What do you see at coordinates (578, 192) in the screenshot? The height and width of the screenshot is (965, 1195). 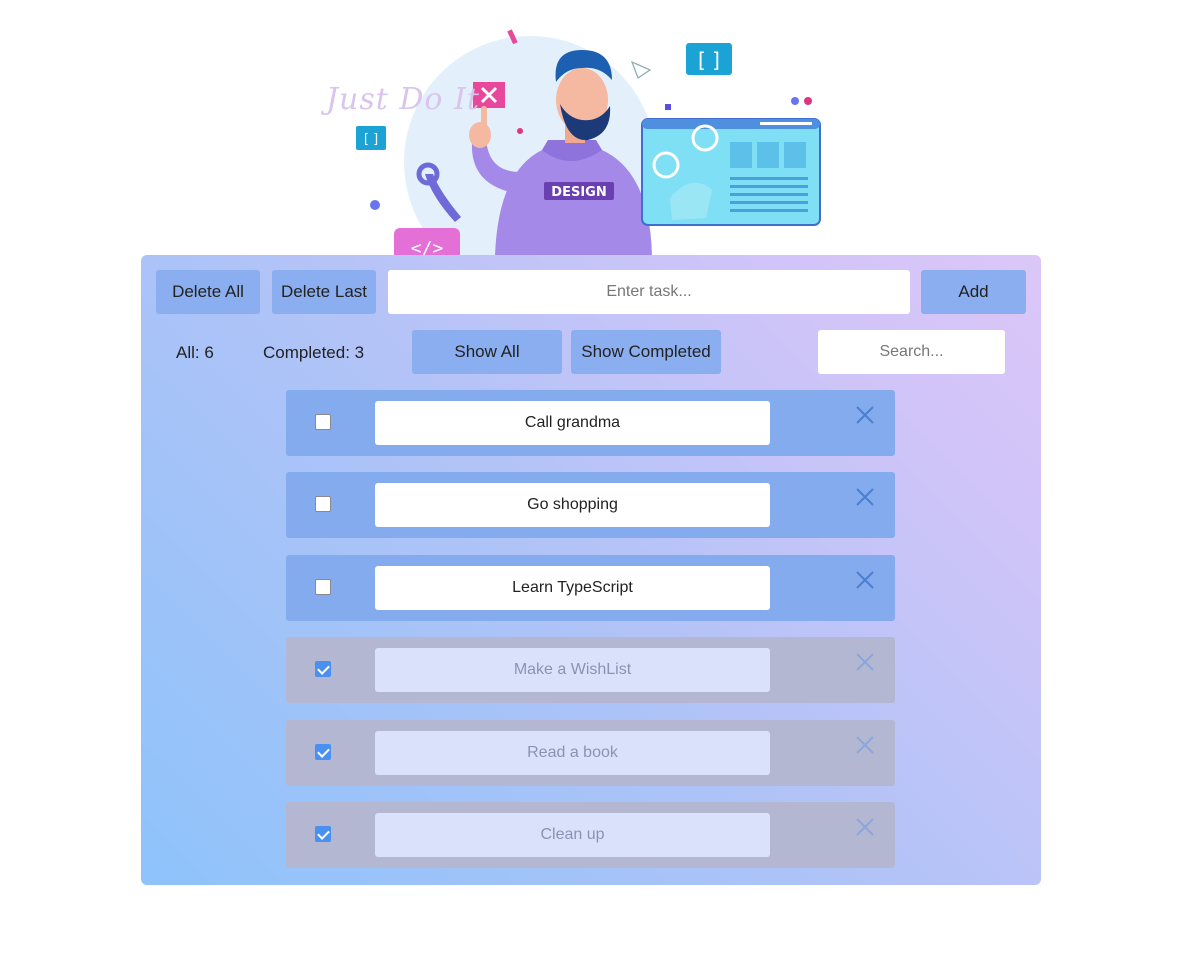 I see `shirt-print: DESIGN` at bounding box center [578, 192].